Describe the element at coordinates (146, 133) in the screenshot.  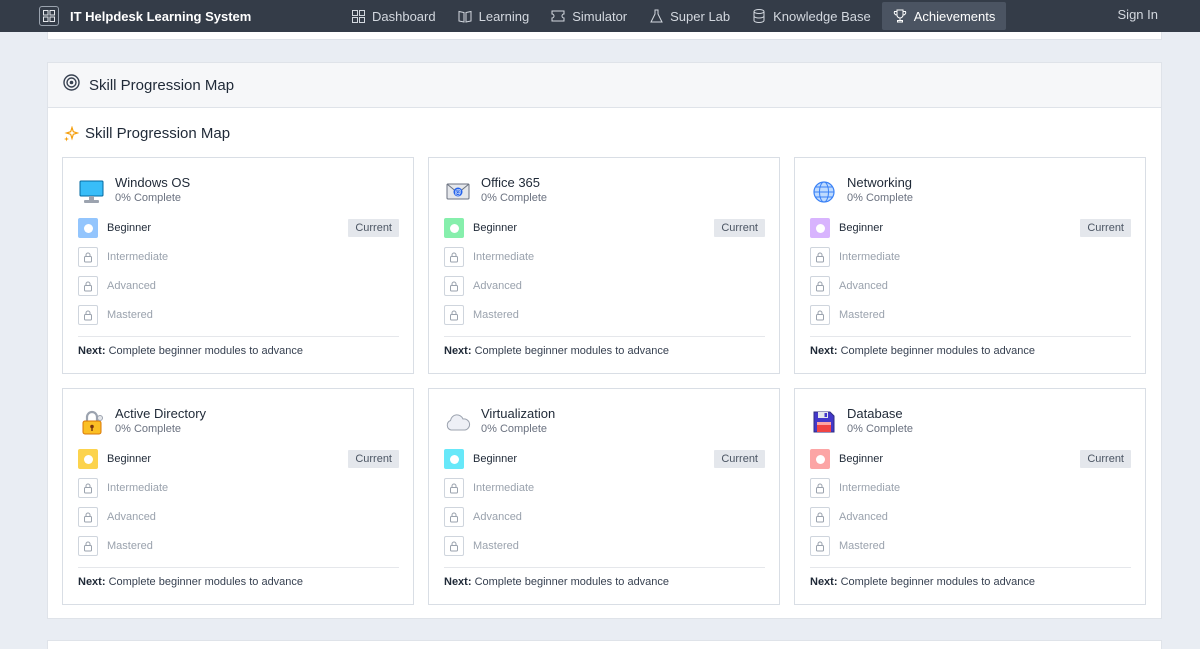
I see `section-heading: Skill Progression Map` at that location.